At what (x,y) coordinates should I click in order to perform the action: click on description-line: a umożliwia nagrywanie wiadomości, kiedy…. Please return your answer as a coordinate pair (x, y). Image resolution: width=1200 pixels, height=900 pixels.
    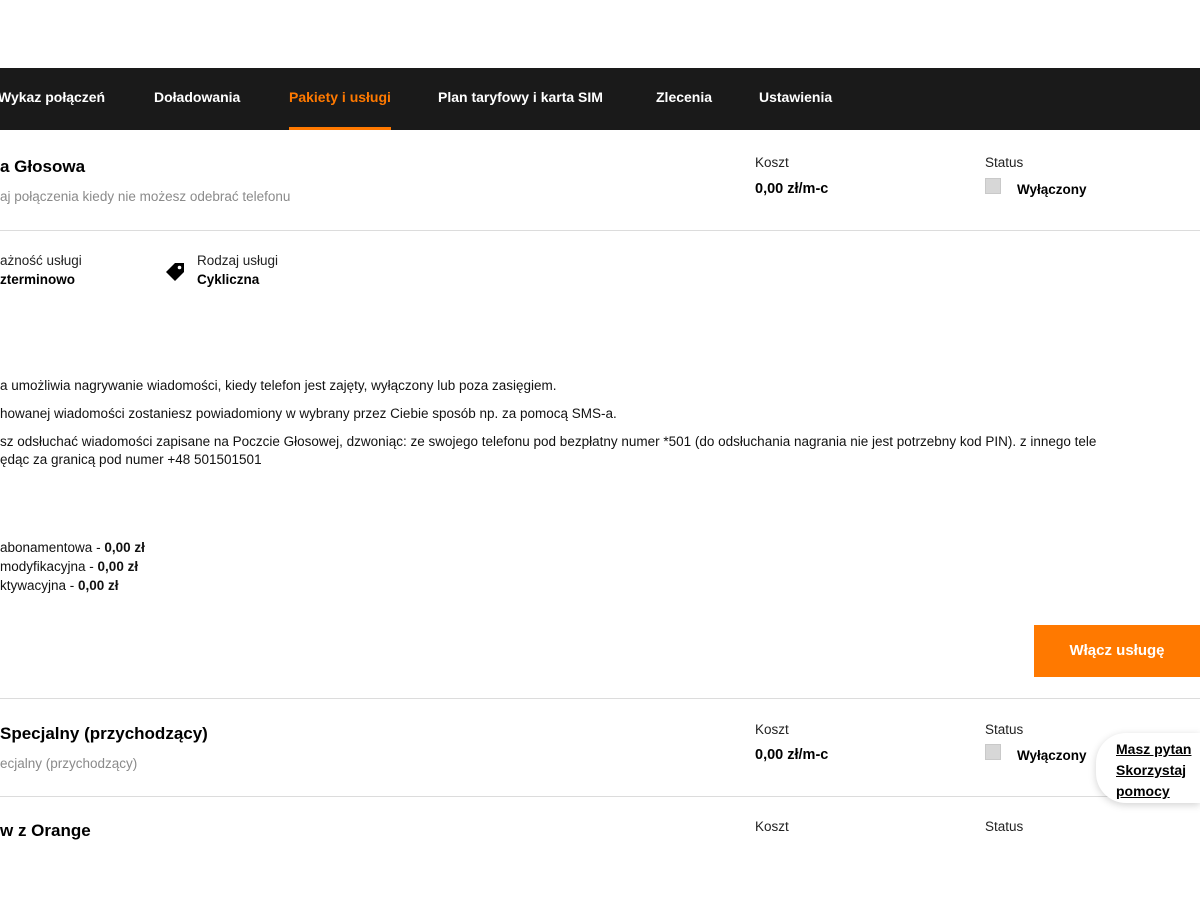
    Looking at the image, I should click on (278, 385).